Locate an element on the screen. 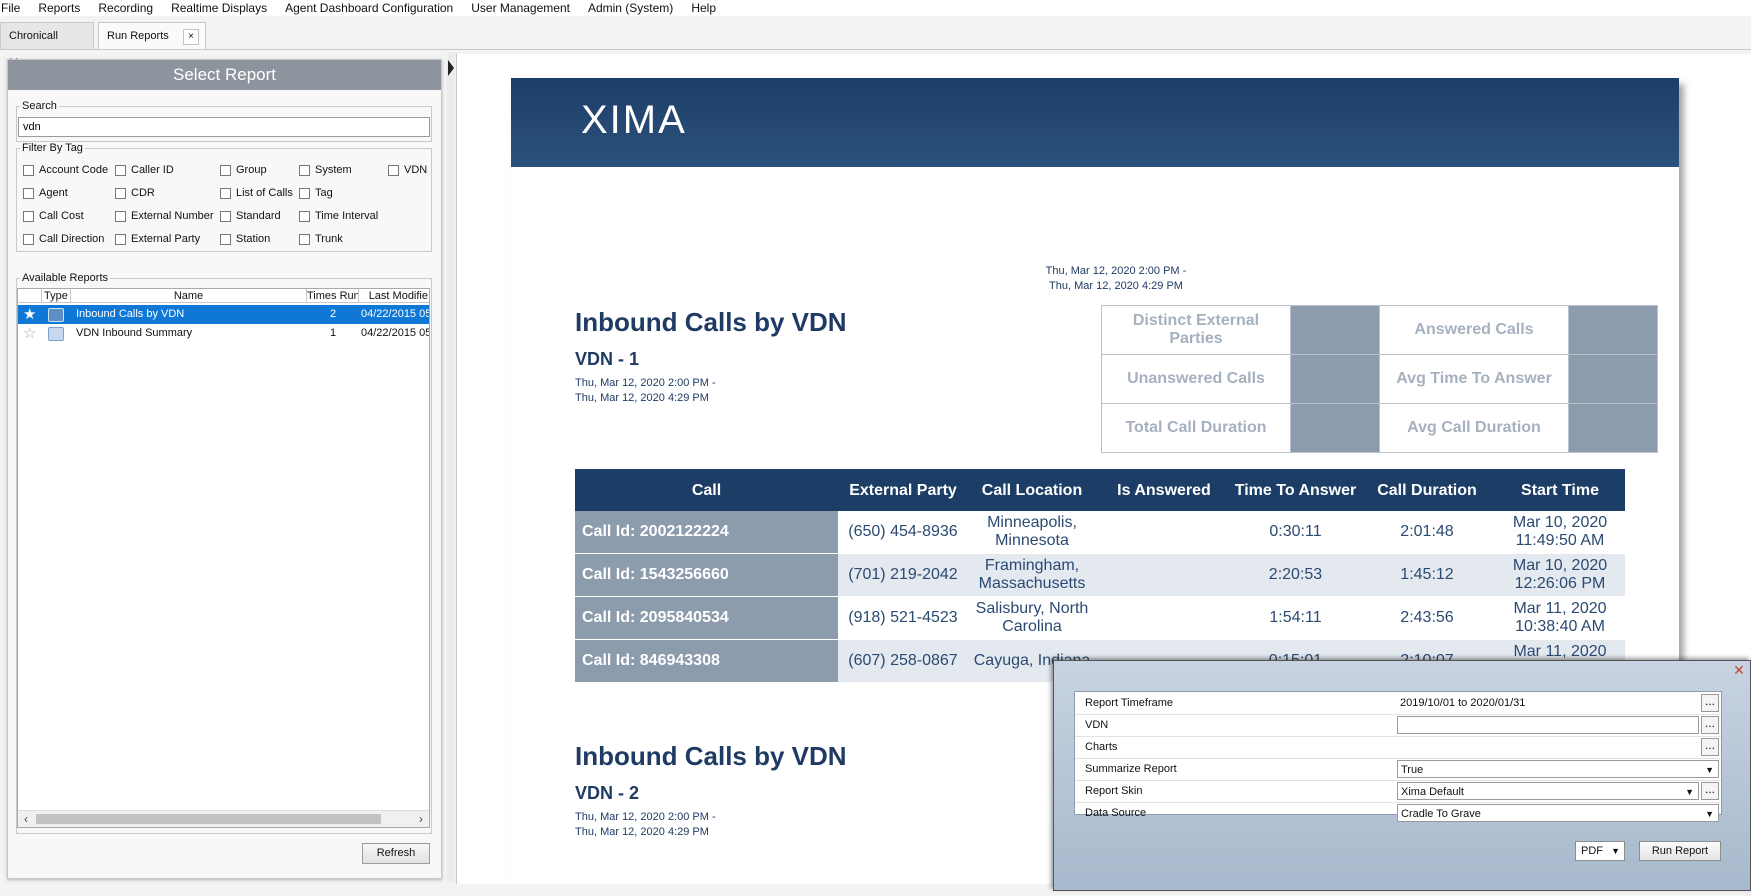 The height and width of the screenshot is (896, 1751). tag-checkbox-account-code: Account Code is located at coordinates (65, 170).